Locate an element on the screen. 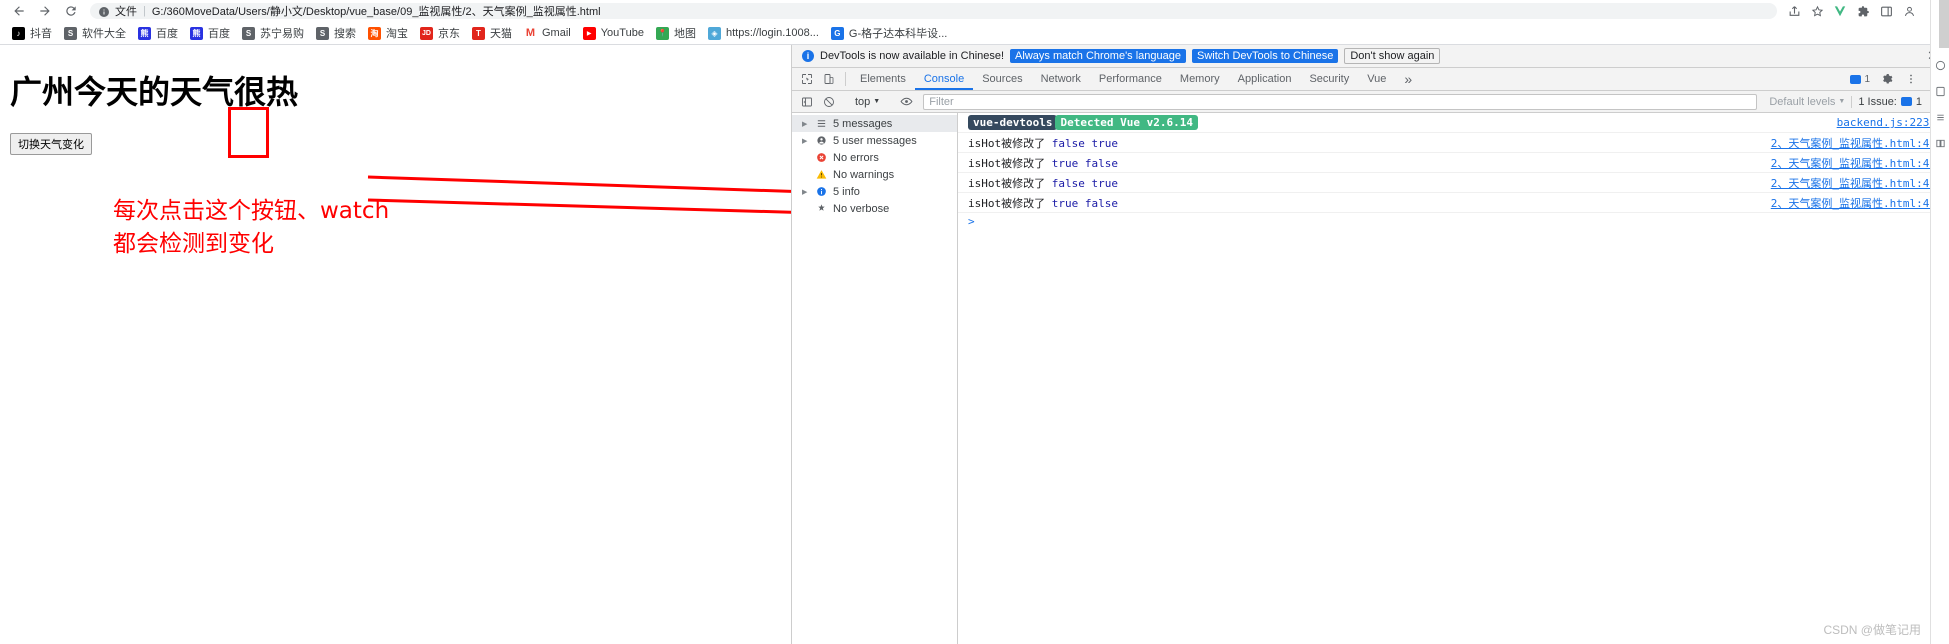 The height and width of the screenshot is (644, 1949). bookmark-item: ▶ YouTube is located at coordinates (613, 33).